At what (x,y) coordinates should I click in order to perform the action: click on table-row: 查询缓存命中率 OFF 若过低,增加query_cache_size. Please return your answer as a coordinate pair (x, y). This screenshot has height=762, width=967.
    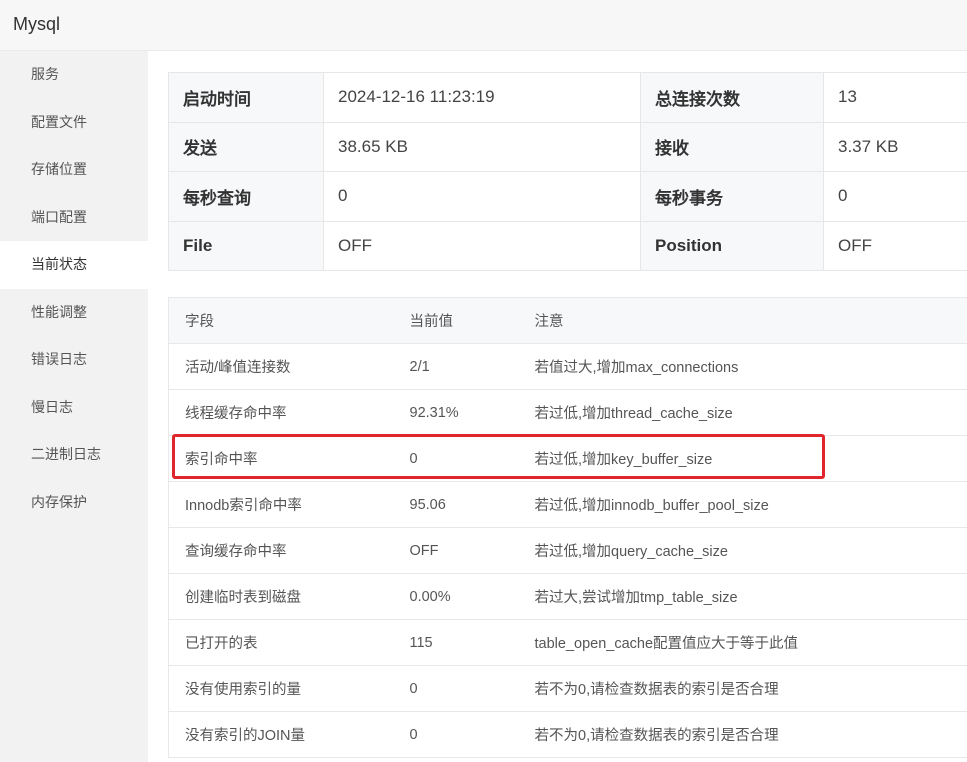
    Looking at the image, I should click on (567, 550).